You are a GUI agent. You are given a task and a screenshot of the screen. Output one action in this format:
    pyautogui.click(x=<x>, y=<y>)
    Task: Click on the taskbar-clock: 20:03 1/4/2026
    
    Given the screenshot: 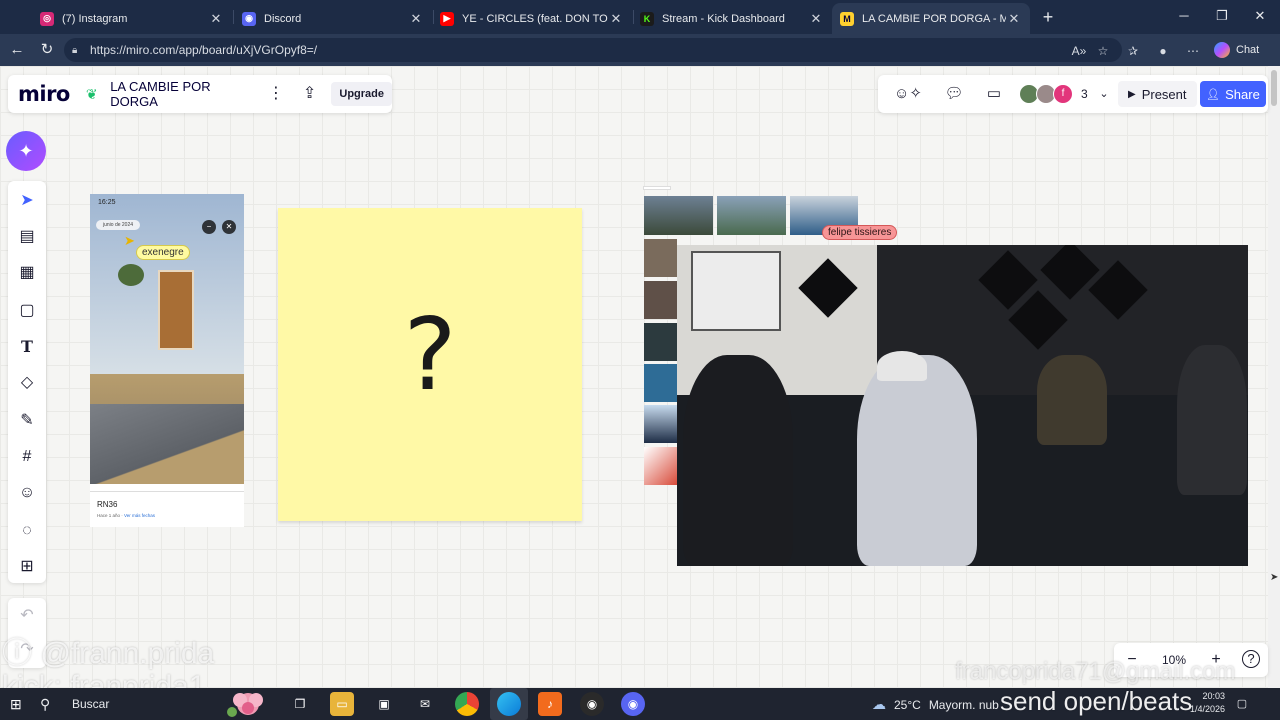 What is the action you would take?
    pyautogui.click(x=1207, y=703)
    